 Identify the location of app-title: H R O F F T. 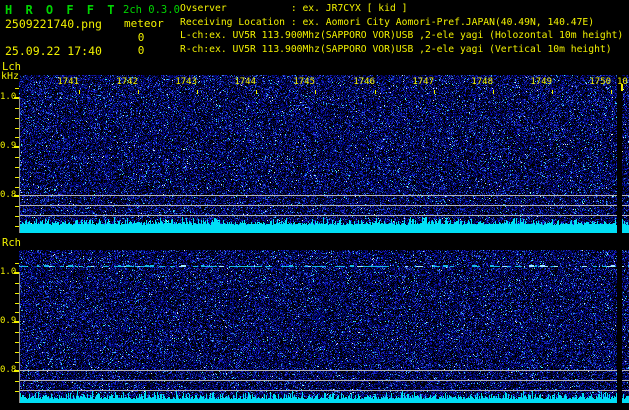
(61, 10).